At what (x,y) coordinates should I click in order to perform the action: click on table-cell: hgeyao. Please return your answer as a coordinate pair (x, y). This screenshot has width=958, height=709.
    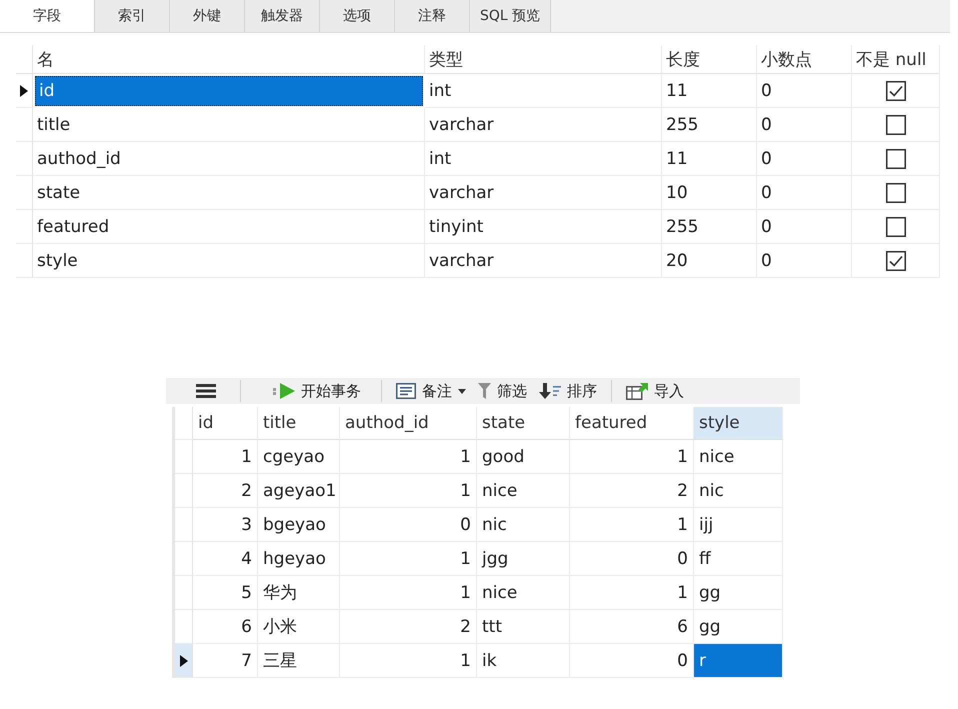
    Looking at the image, I should click on (299, 559).